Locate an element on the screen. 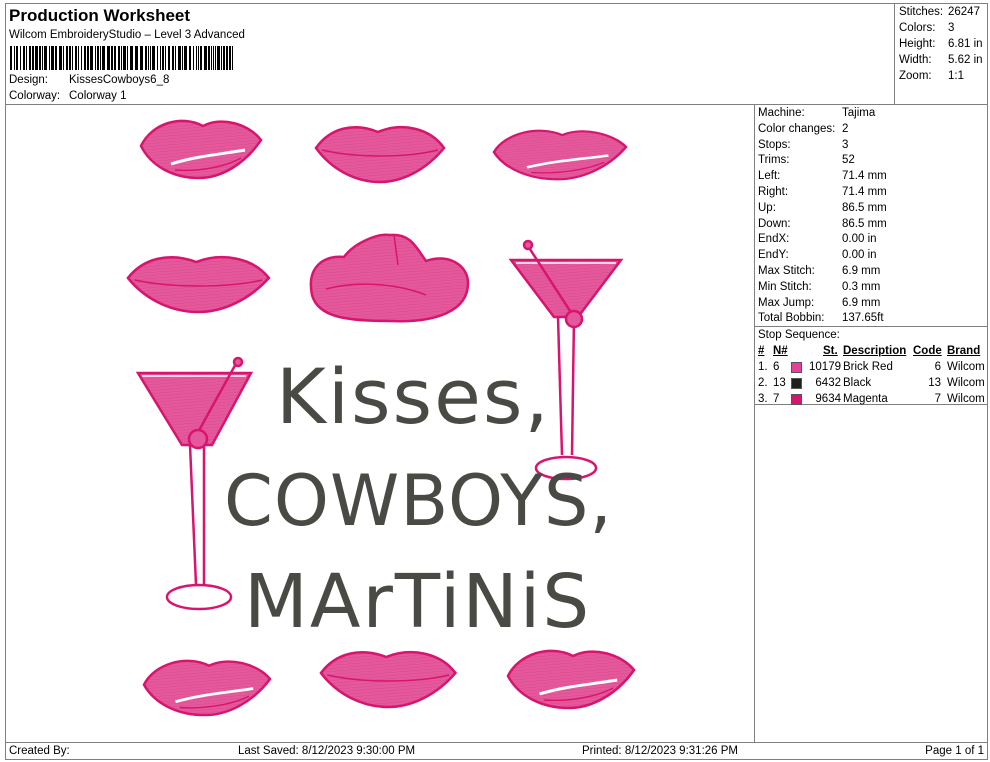 The height and width of the screenshot is (762, 990). machine-row: Left: 71.4 mm is located at coordinates (822, 177).